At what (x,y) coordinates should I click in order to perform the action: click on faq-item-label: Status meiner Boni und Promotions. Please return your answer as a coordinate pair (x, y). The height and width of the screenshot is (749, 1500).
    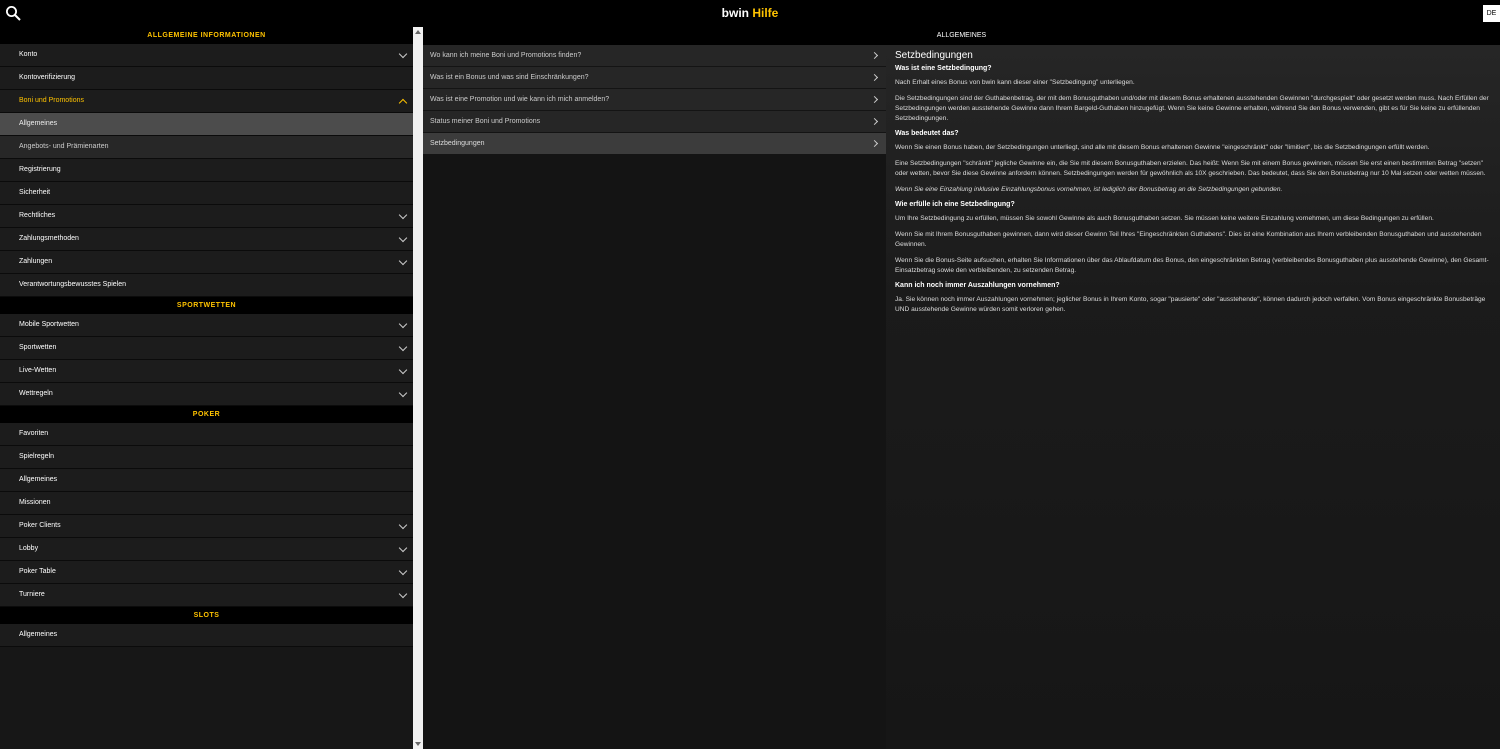
    Looking at the image, I should click on (485, 121).